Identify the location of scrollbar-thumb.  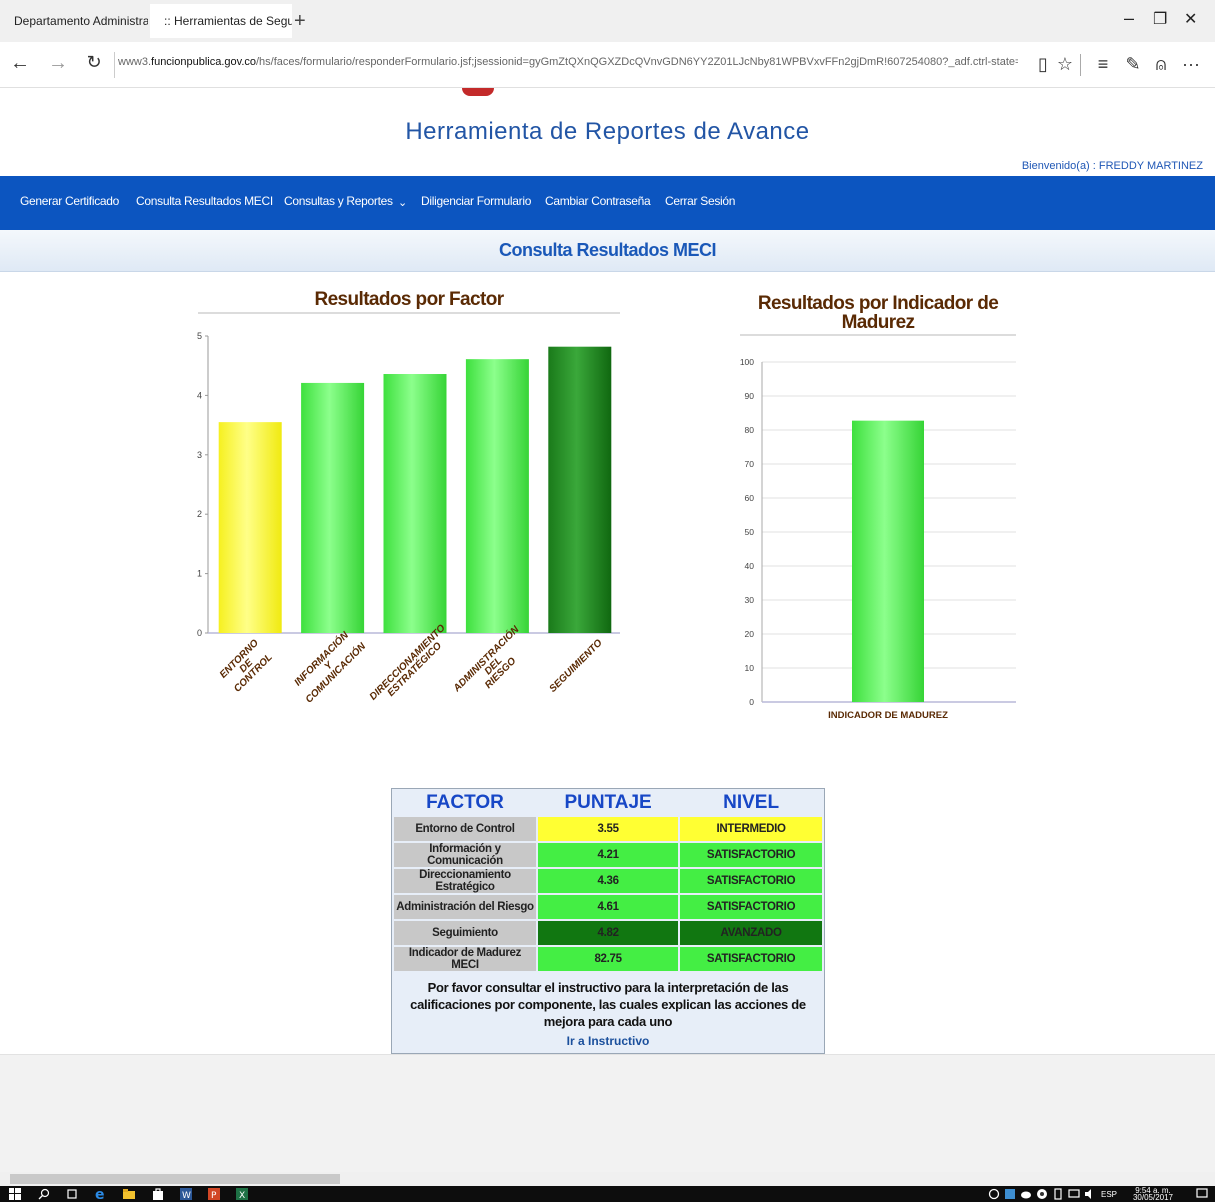
(175, 1179).